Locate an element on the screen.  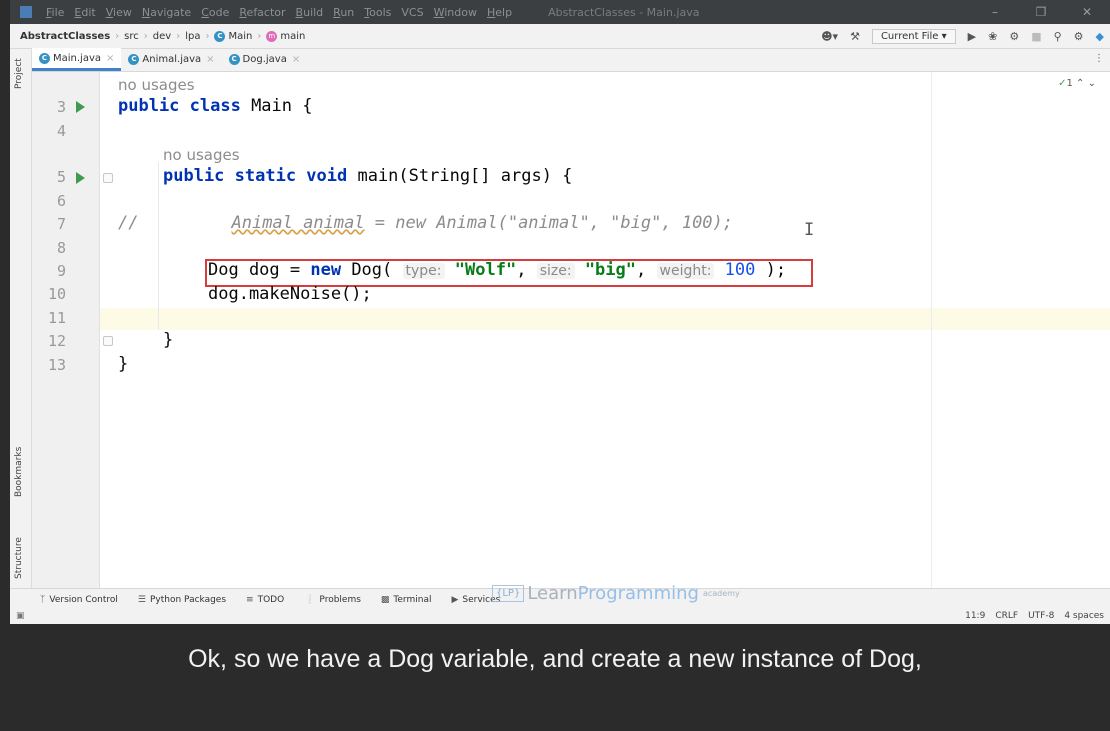
branch-icon: ᛉ is located at coordinates (43, 599).